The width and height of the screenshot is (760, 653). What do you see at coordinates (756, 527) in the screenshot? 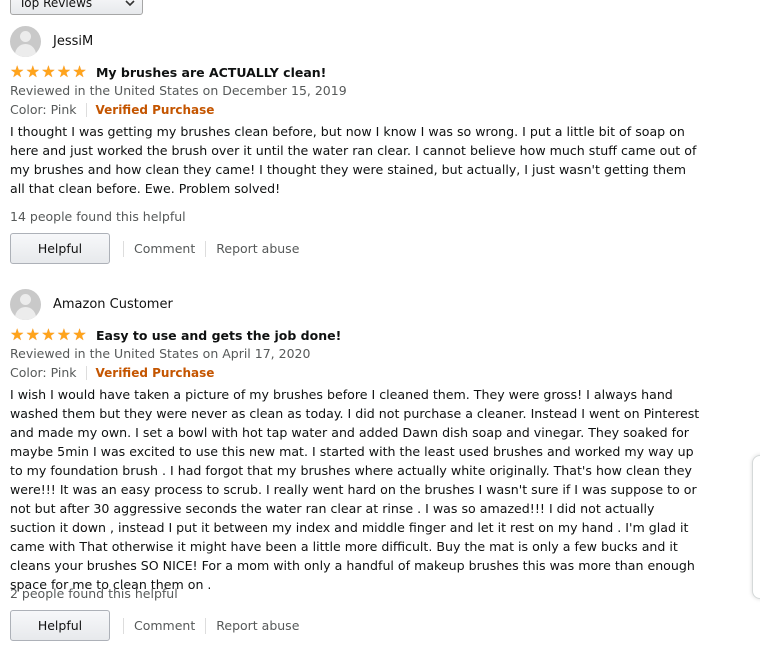
I see `side-panel-tab` at bounding box center [756, 527].